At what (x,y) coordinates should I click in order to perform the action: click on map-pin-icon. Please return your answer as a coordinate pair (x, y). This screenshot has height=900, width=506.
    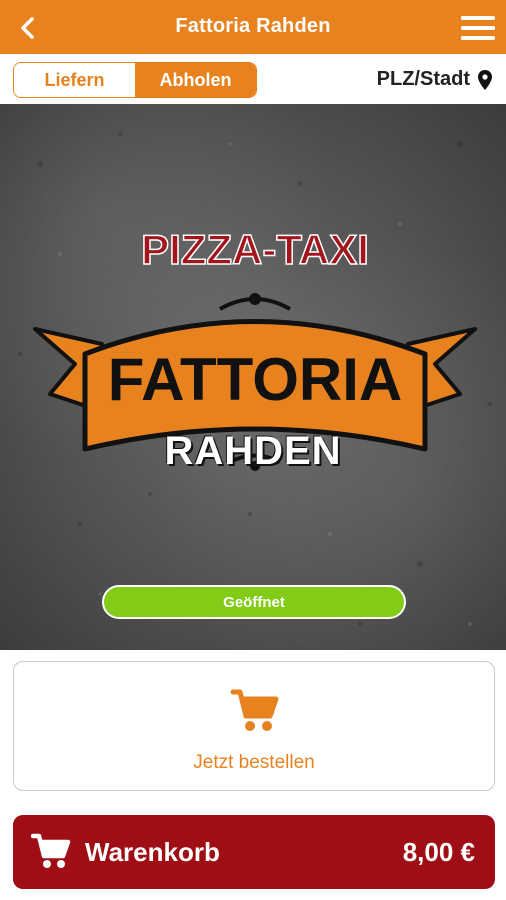
    Looking at the image, I should click on (485, 79).